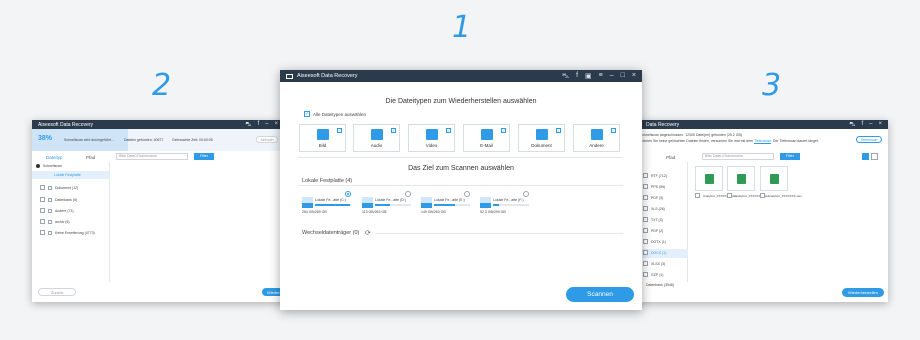 The height and width of the screenshot is (340, 920). I want to click on deep-scan-link: Tiefenscan, so click(762, 141).